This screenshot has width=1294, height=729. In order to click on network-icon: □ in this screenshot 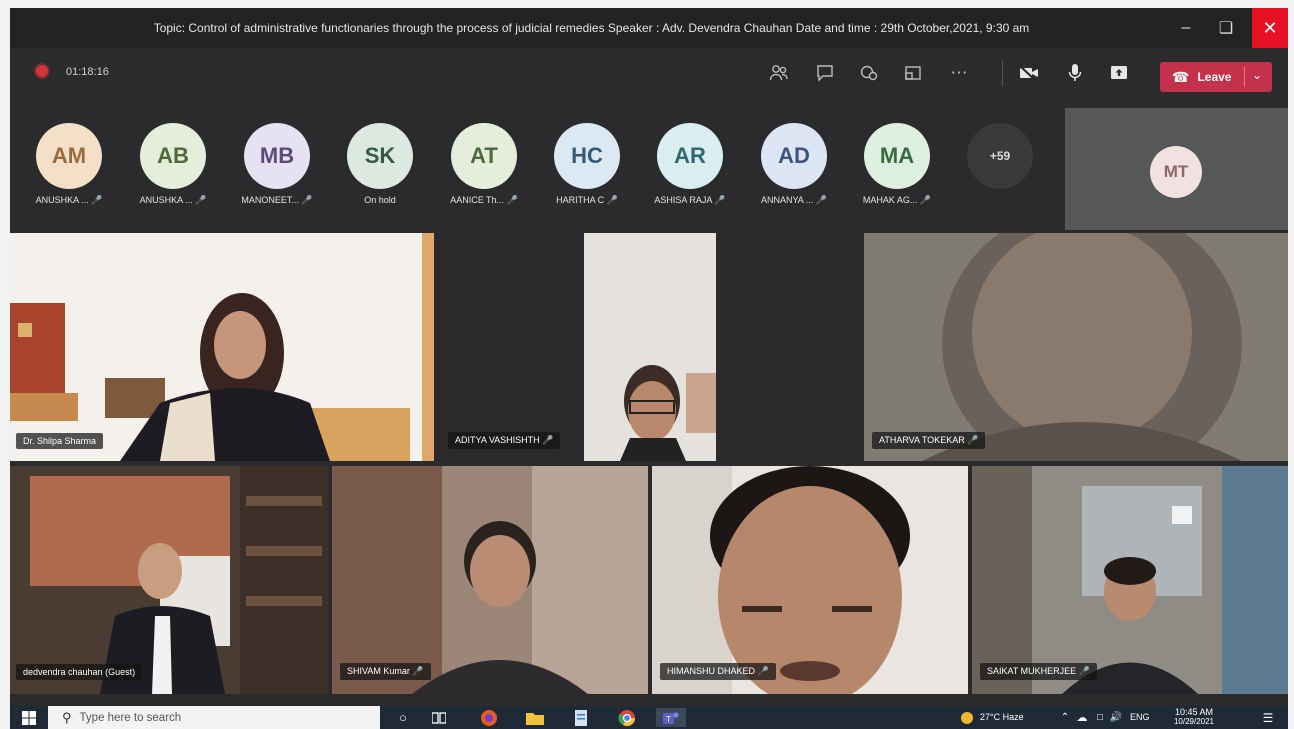, I will do `click(1100, 717)`.